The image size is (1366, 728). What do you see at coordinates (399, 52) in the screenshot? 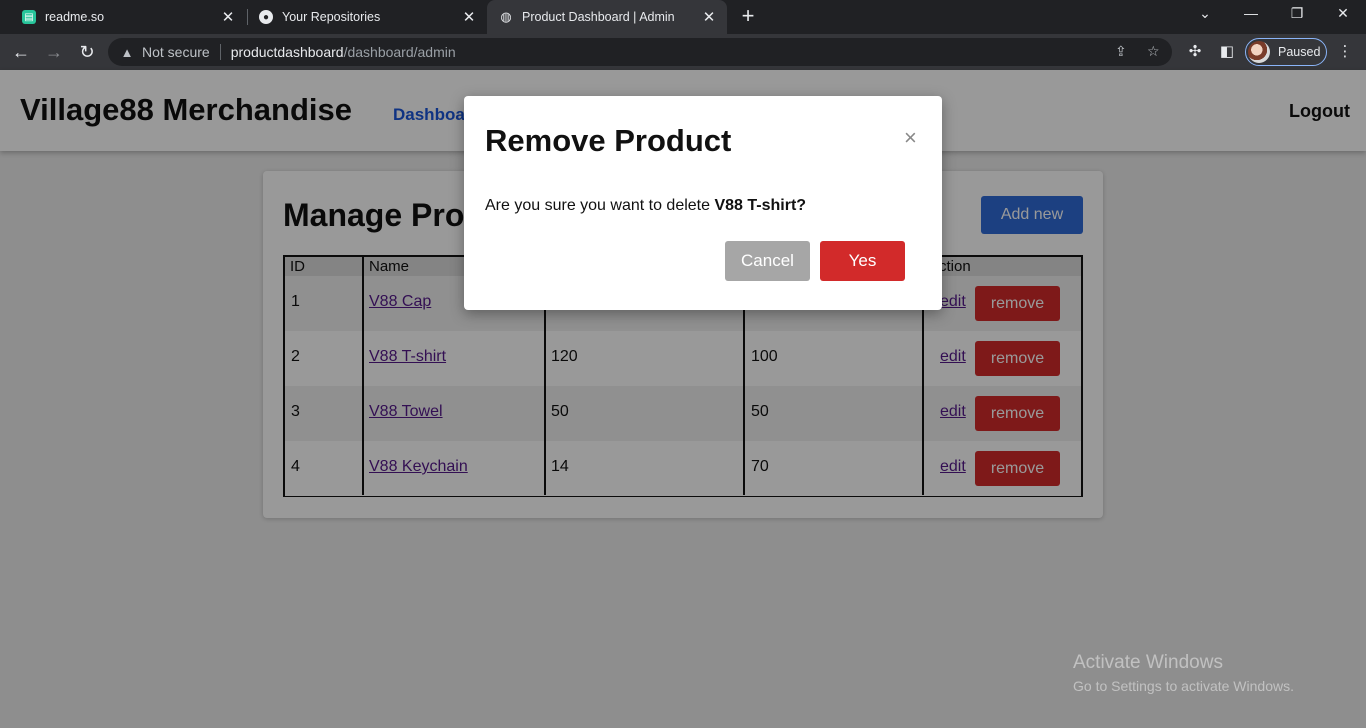
I see `url-path: /dashboard/admin` at bounding box center [399, 52].